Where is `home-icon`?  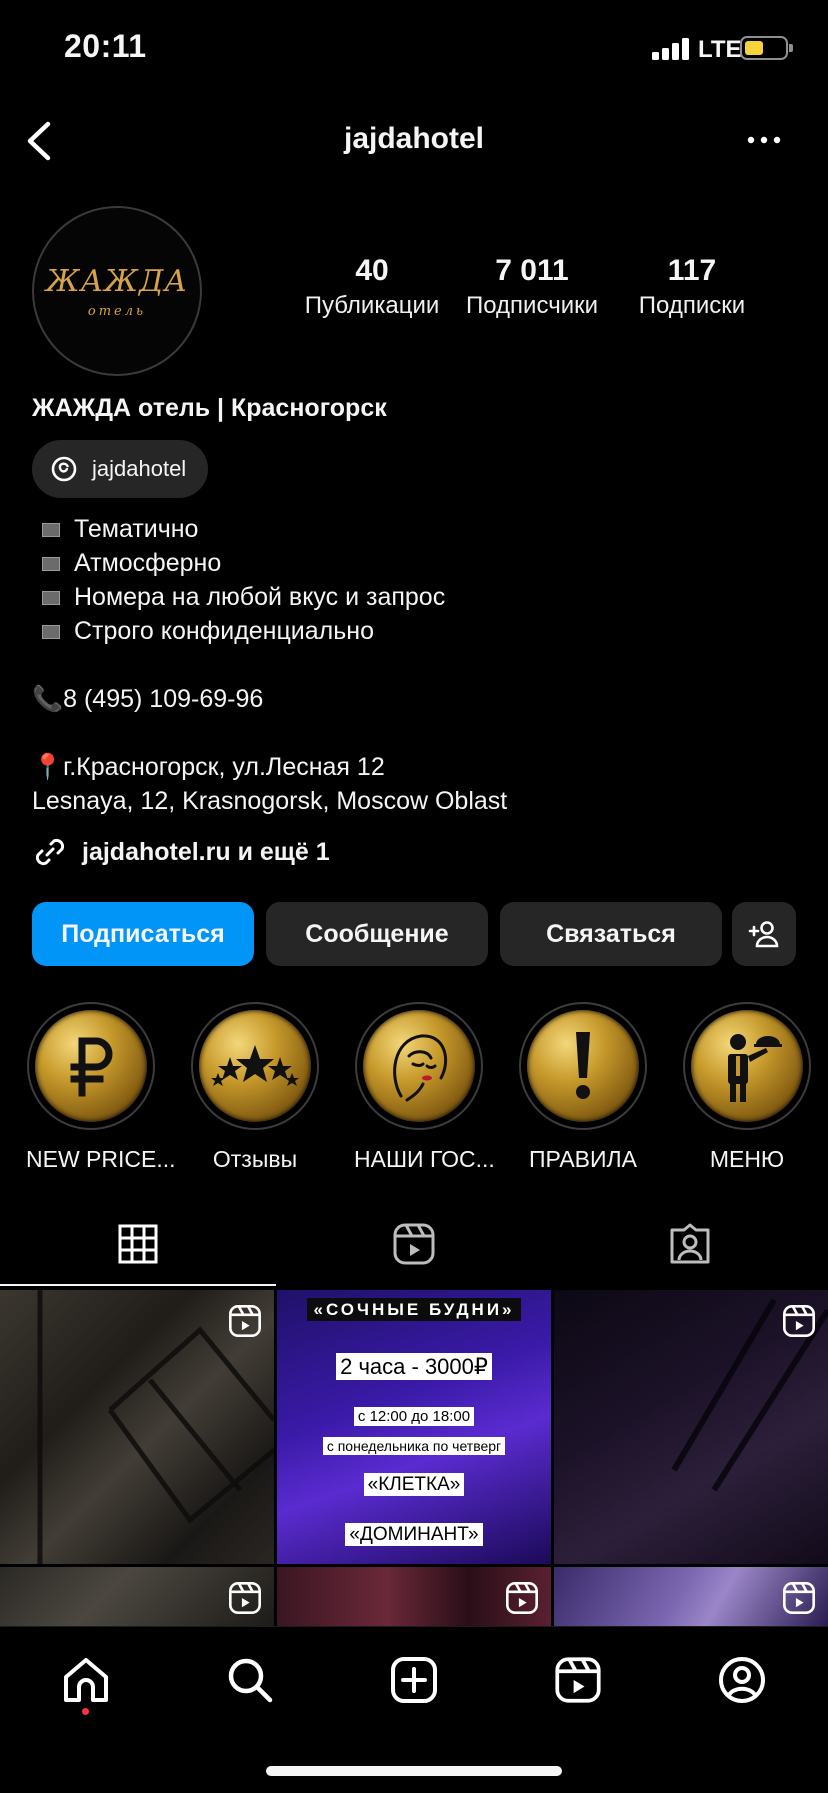
home-icon is located at coordinates (86, 1680).